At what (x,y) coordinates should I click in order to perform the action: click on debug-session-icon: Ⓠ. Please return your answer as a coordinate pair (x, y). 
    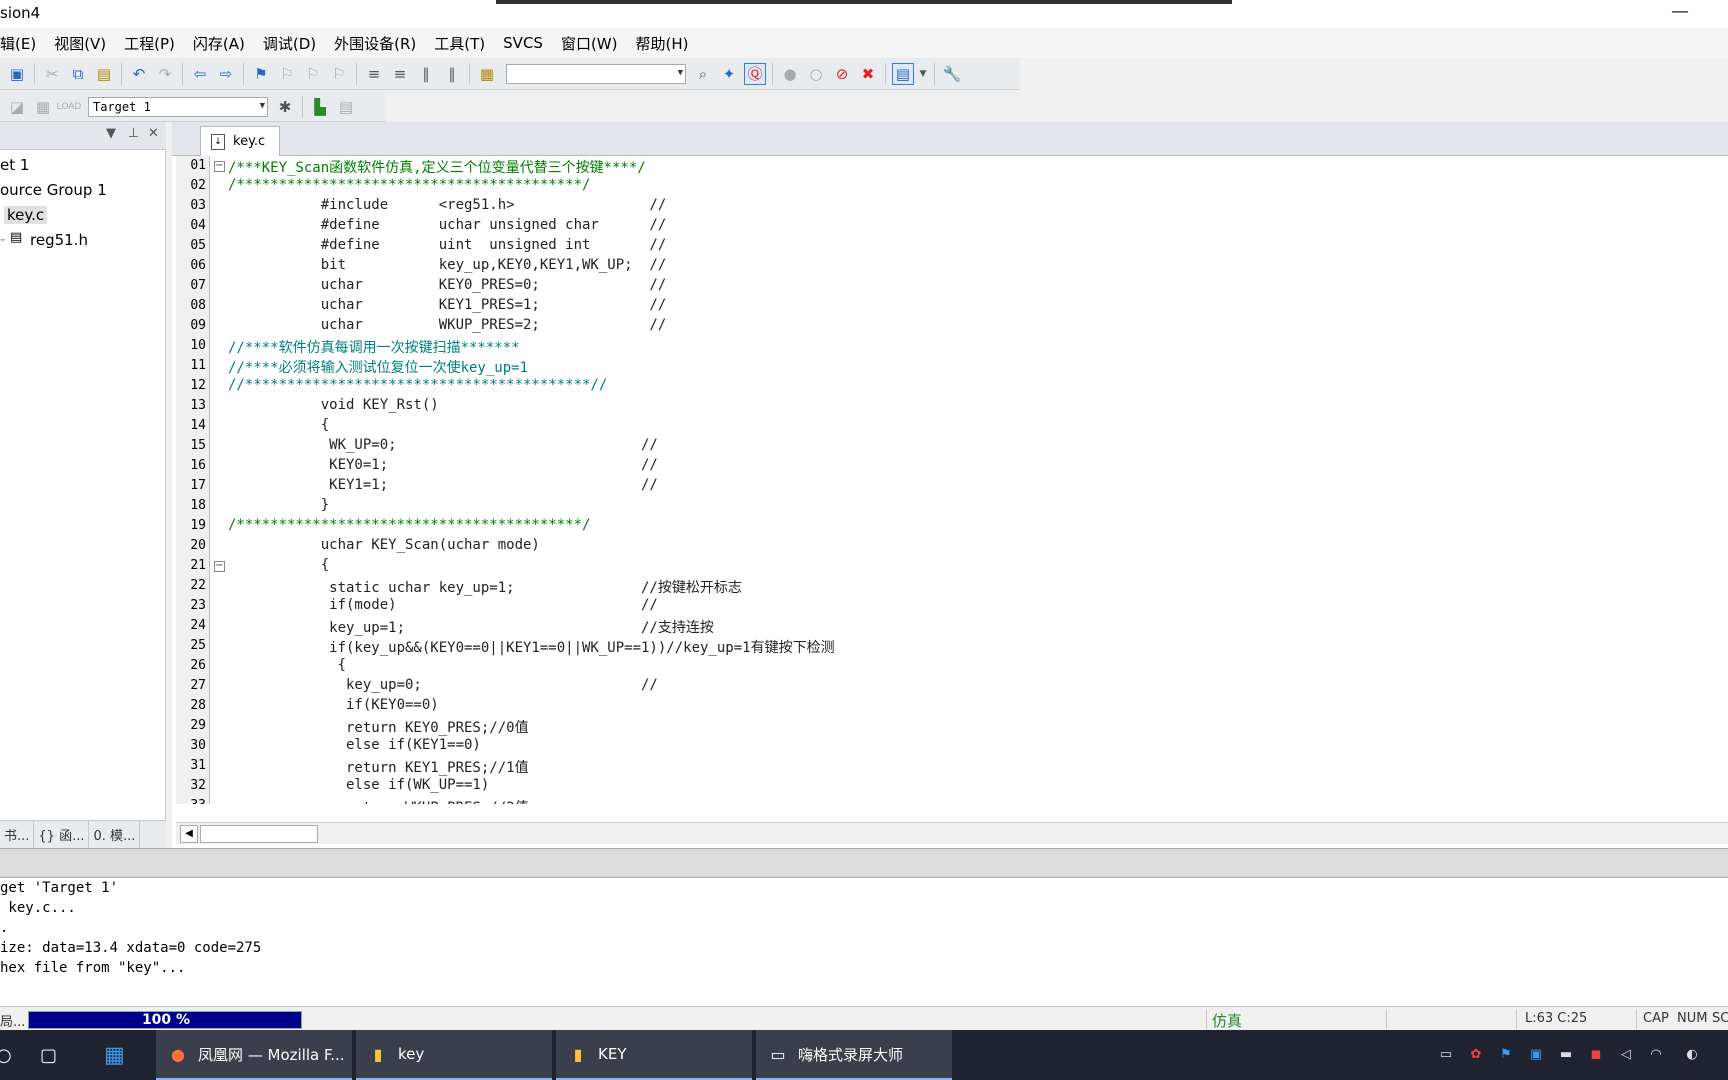
    Looking at the image, I should click on (755, 73).